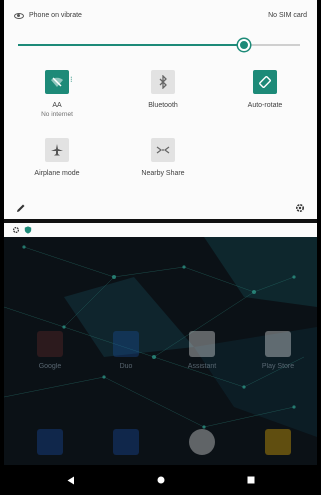 Image resolution: width=321 pixels, height=495 pixels. I want to click on app-play-store: Play Store, so click(278, 350).